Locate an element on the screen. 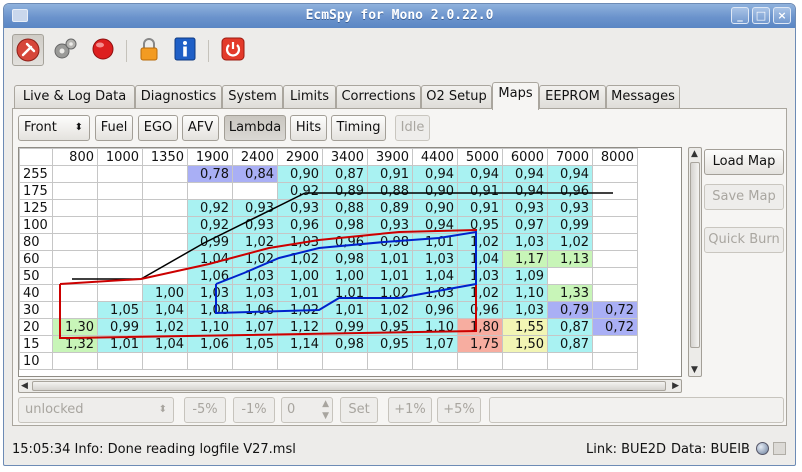  fuel-button: Fuel is located at coordinates (114, 128).